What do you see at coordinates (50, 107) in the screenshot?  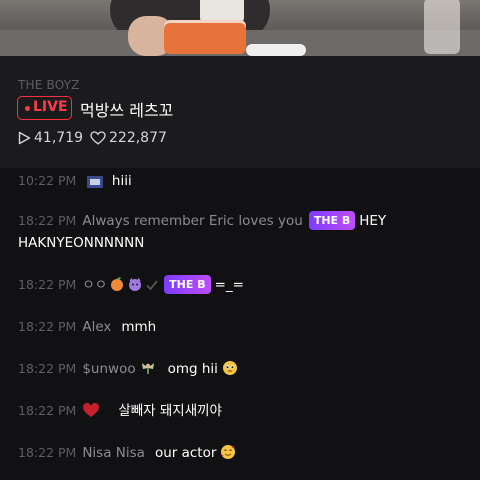 I see `live-label: LIVE` at bounding box center [50, 107].